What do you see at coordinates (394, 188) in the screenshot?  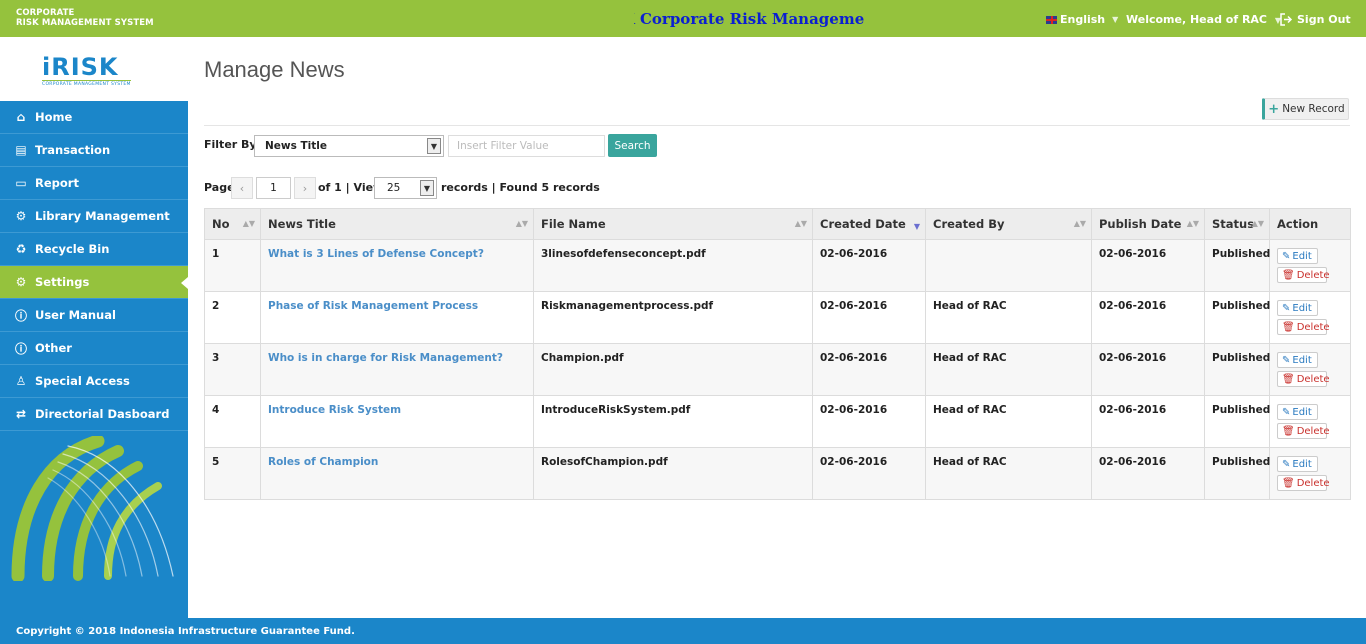 I see `page-size-value: 25` at bounding box center [394, 188].